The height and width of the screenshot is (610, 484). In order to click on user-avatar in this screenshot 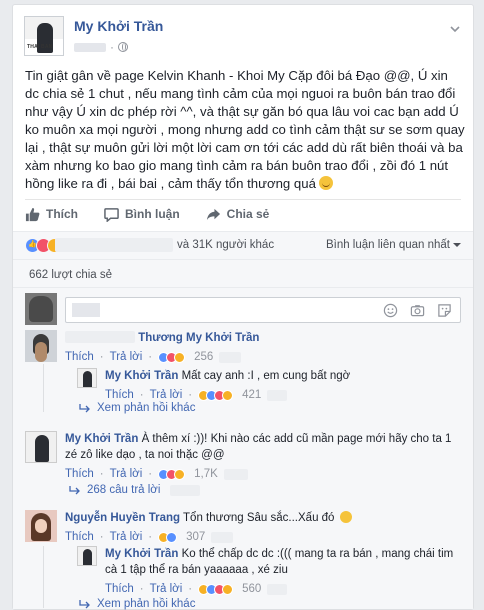, I will do `click(41, 309)`.